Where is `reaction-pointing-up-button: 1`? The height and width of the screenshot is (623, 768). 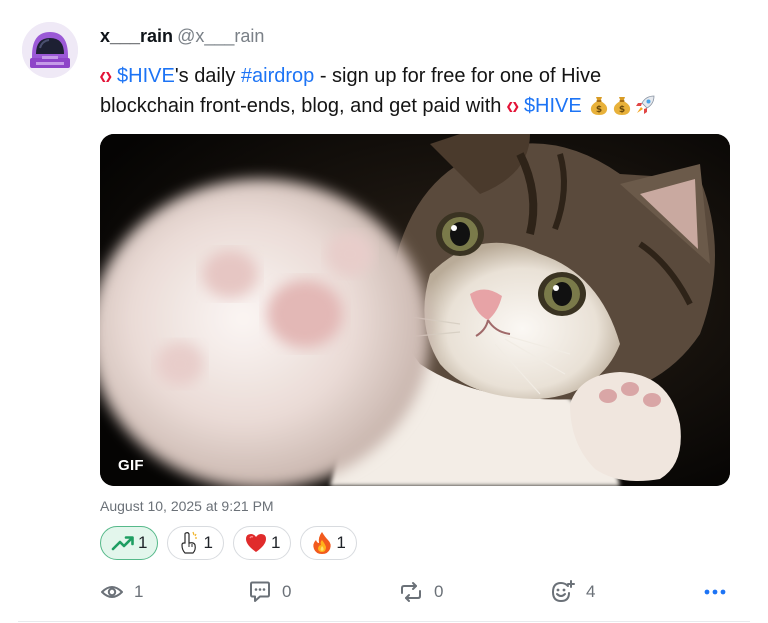 reaction-pointing-up-button: 1 is located at coordinates (195, 543).